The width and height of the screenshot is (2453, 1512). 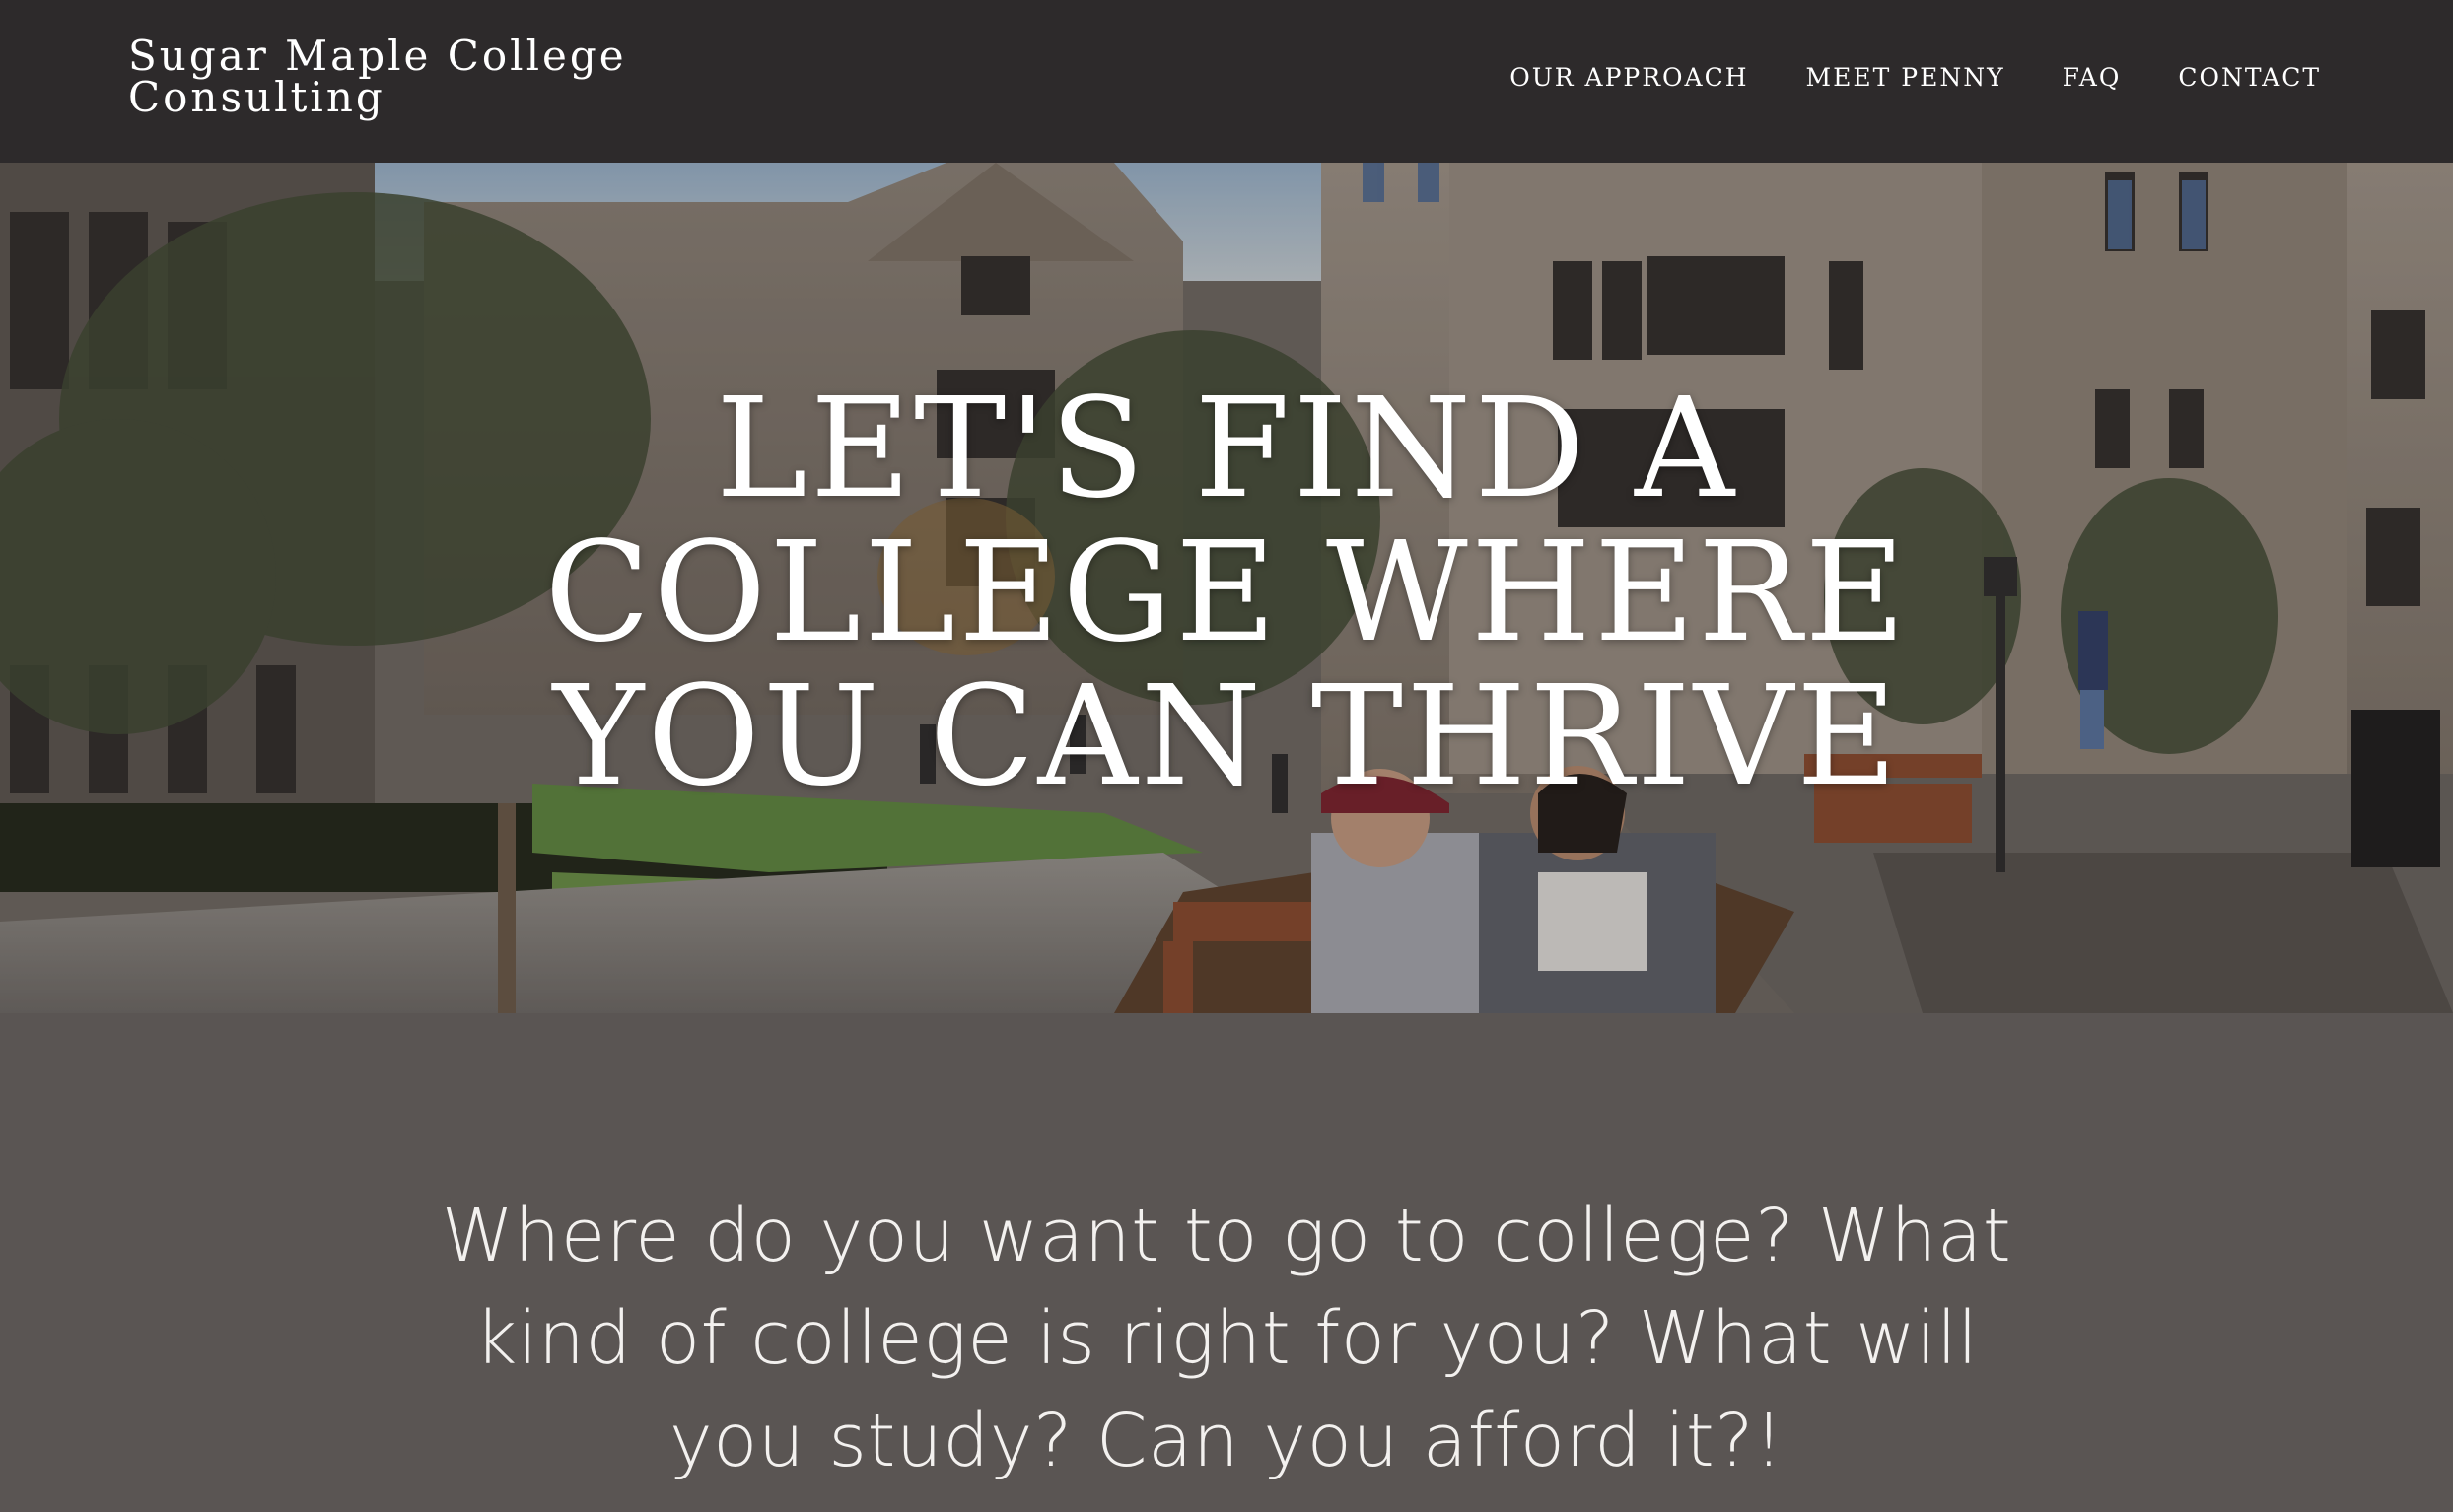 What do you see at coordinates (404, 76) in the screenshot?
I see `site-logo-text: Sugar Maple College Consulting` at bounding box center [404, 76].